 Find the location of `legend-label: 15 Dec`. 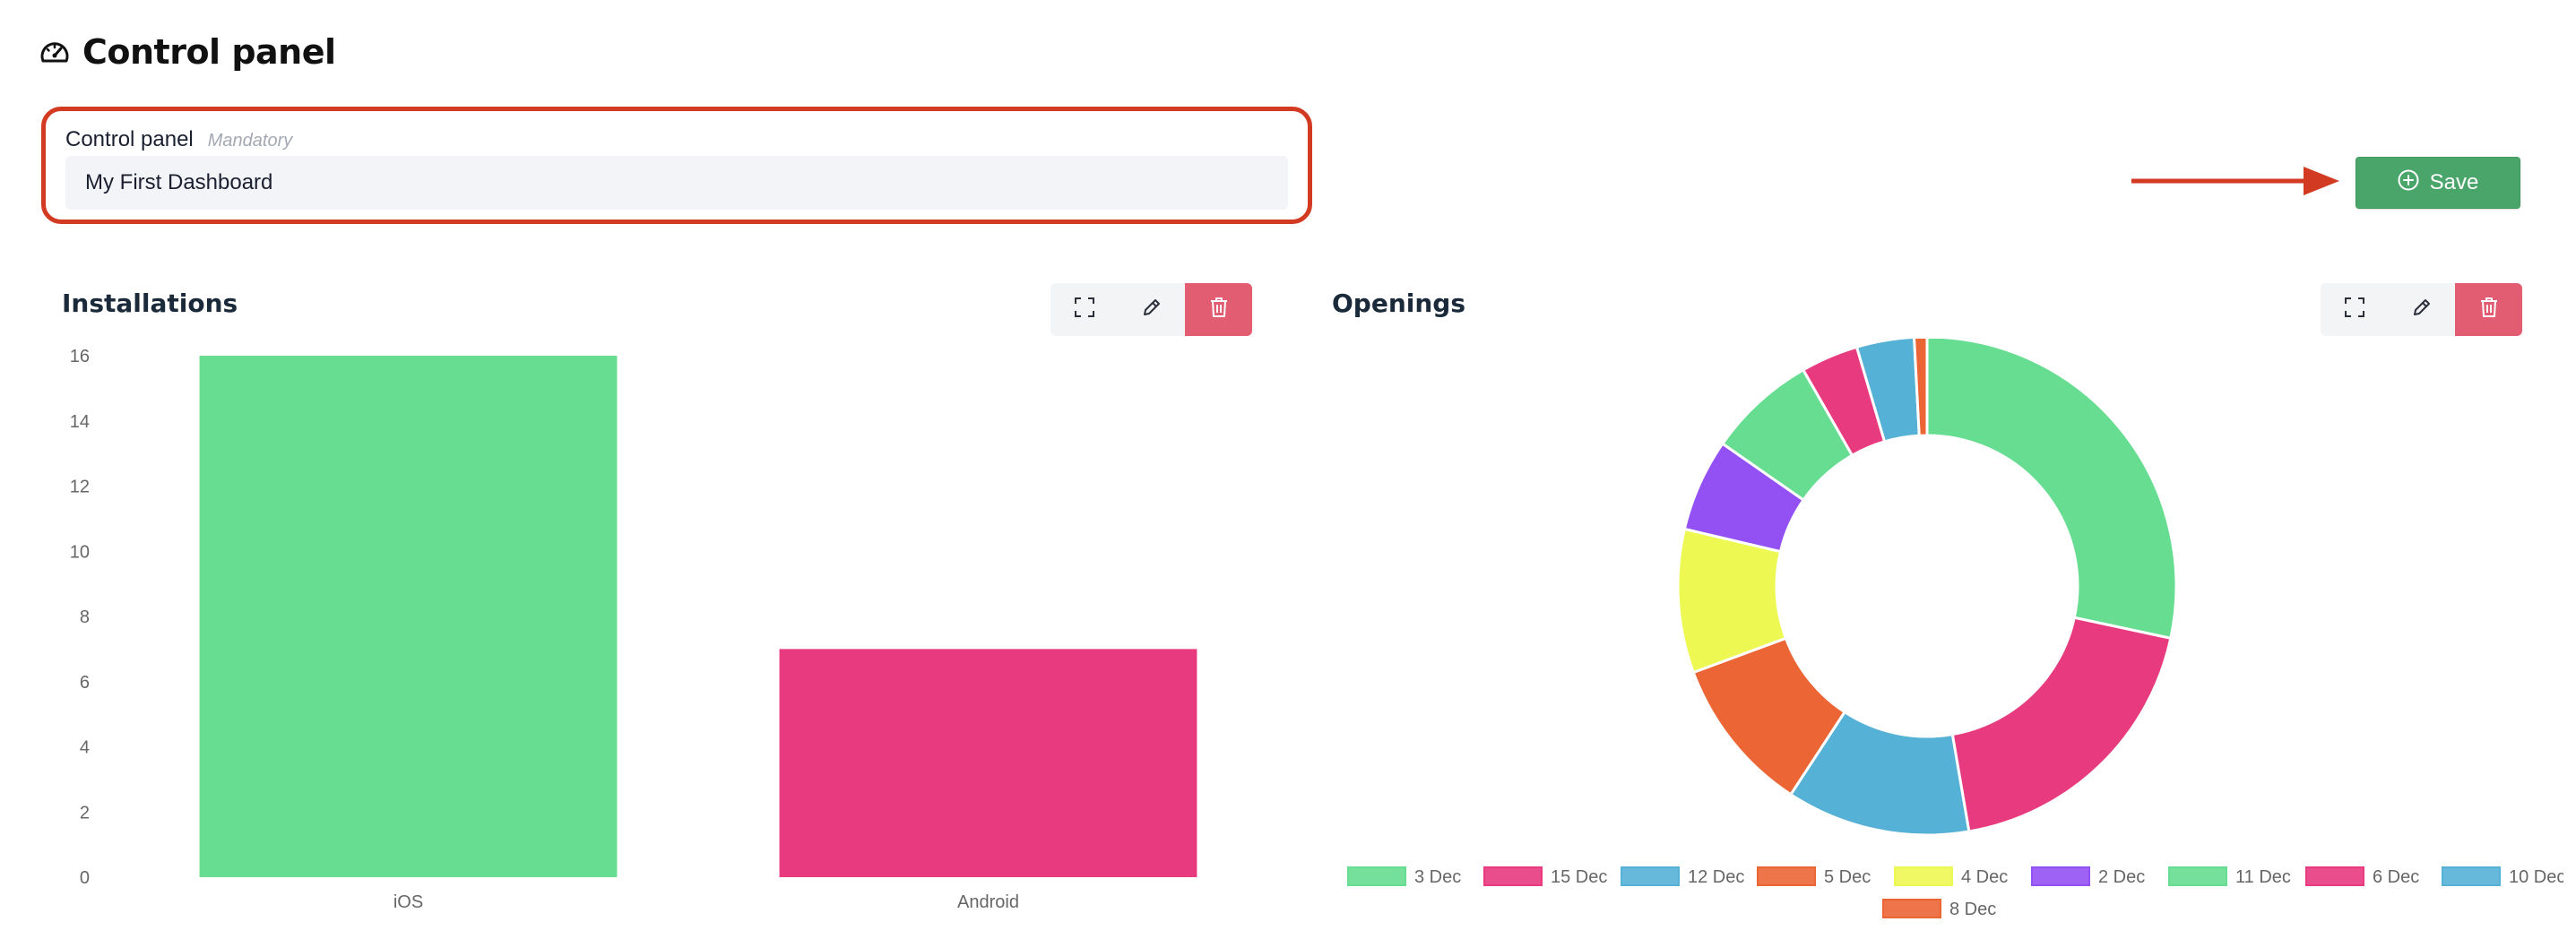

legend-label: 15 Dec is located at coordinates (1579, 877).